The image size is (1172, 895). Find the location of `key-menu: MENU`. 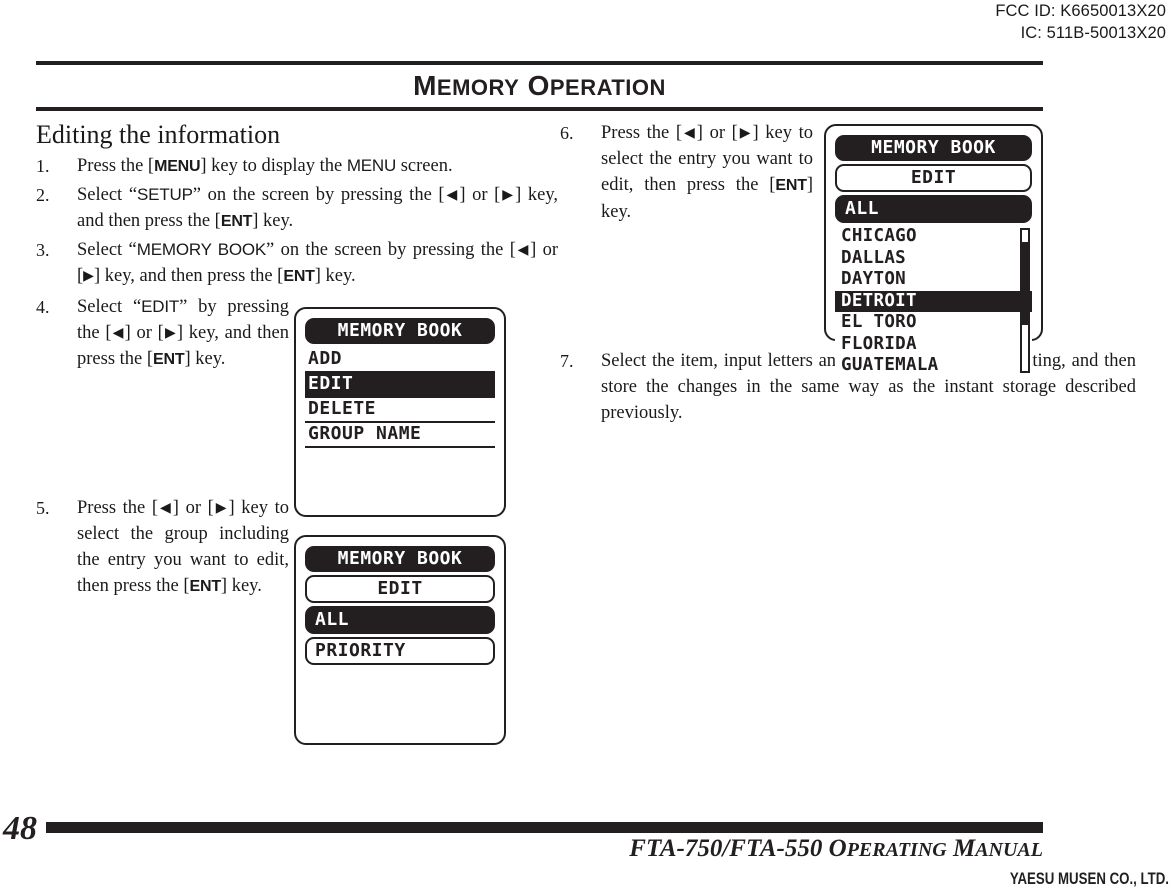

key-menu: MENU is located at coordinates (177, 166).